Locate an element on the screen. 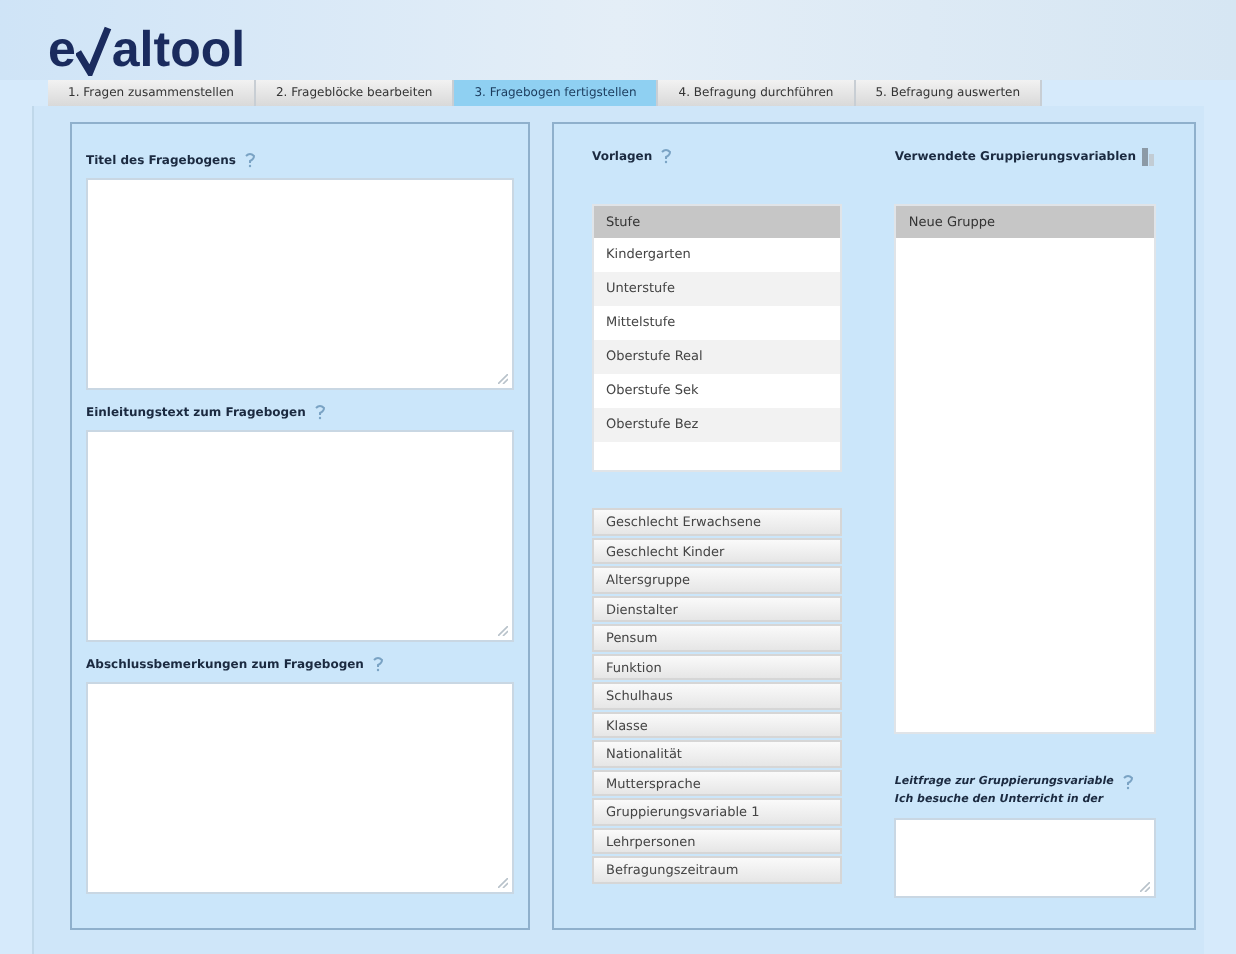 The height and width of the screenshot is (954, 1236). logo-text: altool is located at coordinates (178, 51).